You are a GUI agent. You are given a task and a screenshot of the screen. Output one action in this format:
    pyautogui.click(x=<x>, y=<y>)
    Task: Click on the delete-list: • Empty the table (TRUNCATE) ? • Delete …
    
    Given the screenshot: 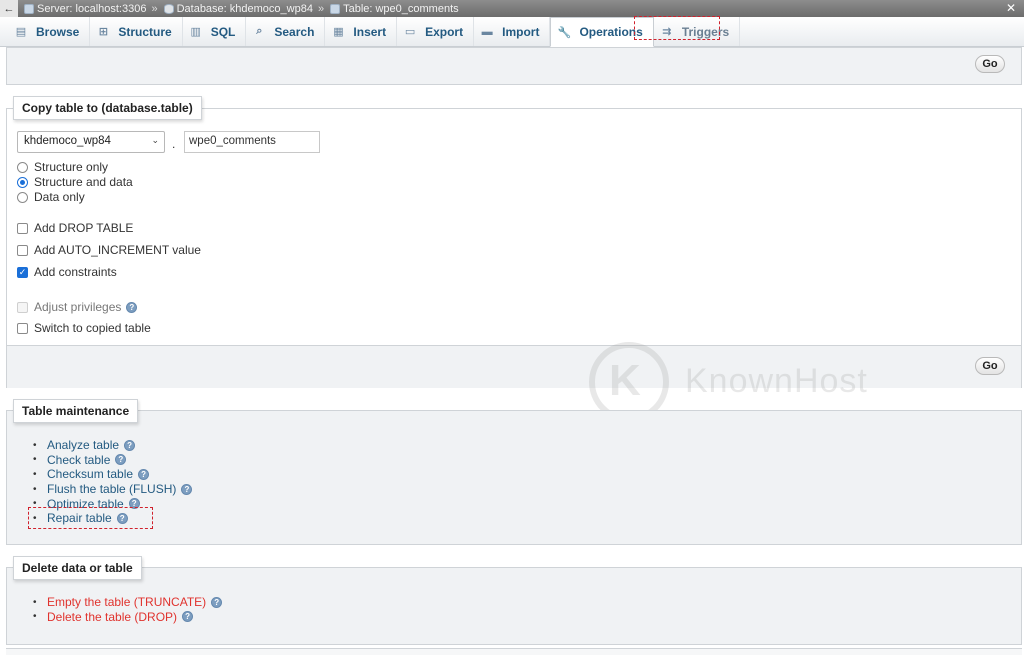 What is the action you would take?
    pyautogui.click(x=128, y=610)
    